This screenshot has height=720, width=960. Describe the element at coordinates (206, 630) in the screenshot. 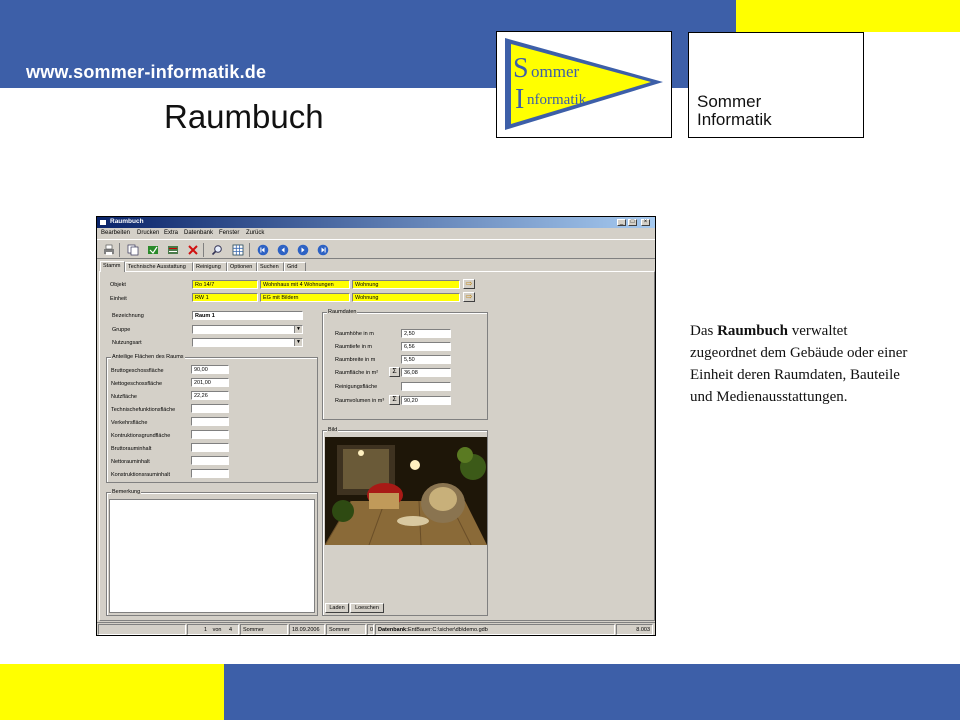

I see `status-record-number: 1` at that location.